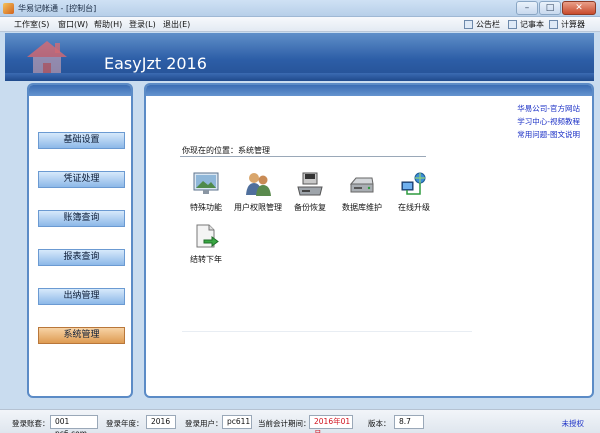 The width and height of the screenshot is (600, 433). What do you see at coordinates (310, 207) in the screenshot?
I see `func-backup-restore-label: 备份恢复` at bounding box center [310, 207].